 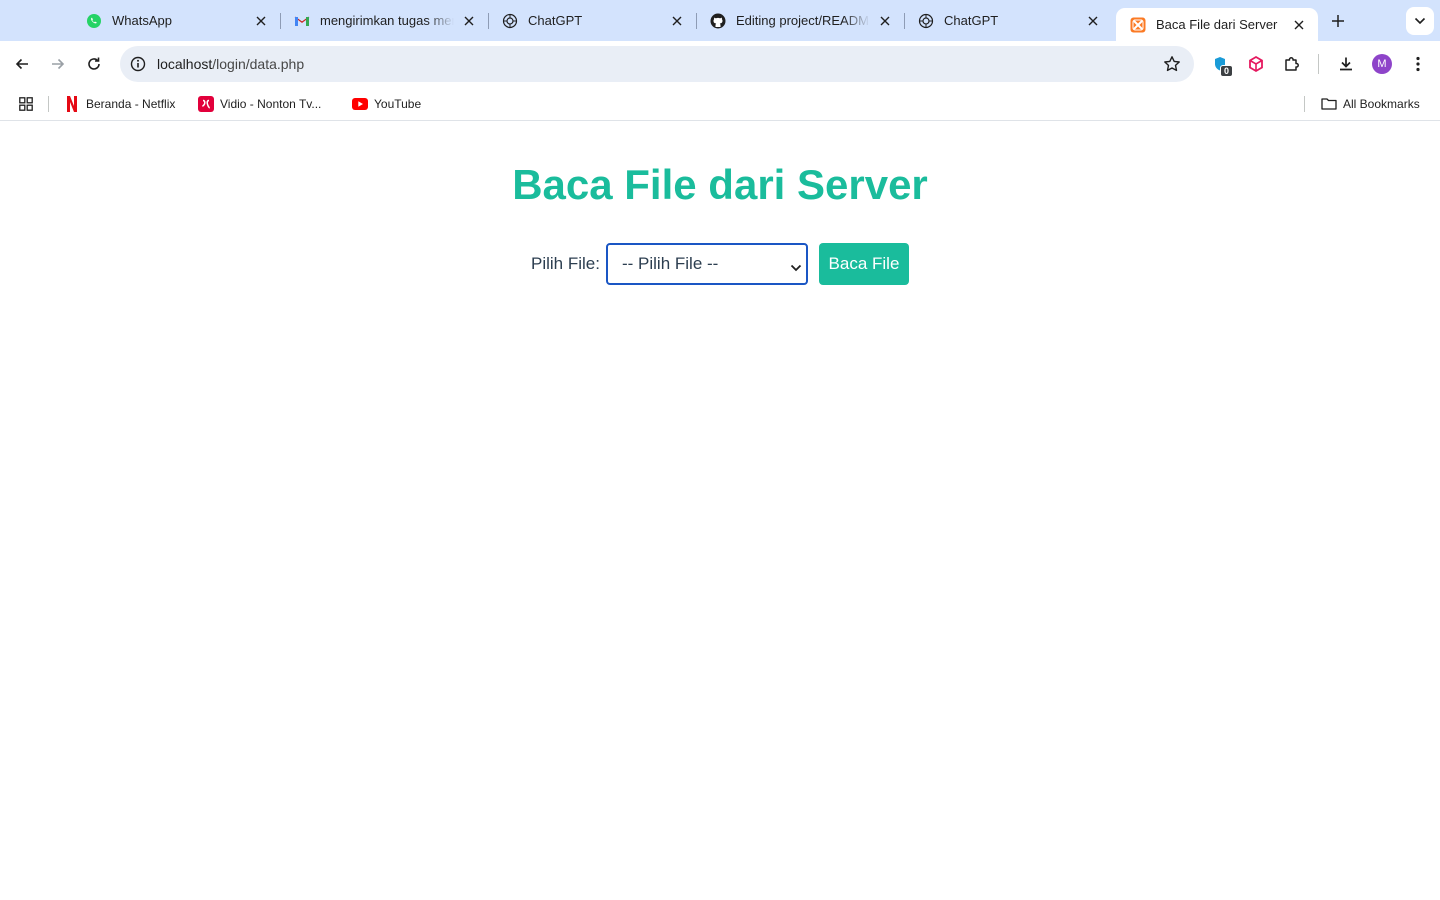 I want to click on site-info-icon, so click(x=138, y=64).